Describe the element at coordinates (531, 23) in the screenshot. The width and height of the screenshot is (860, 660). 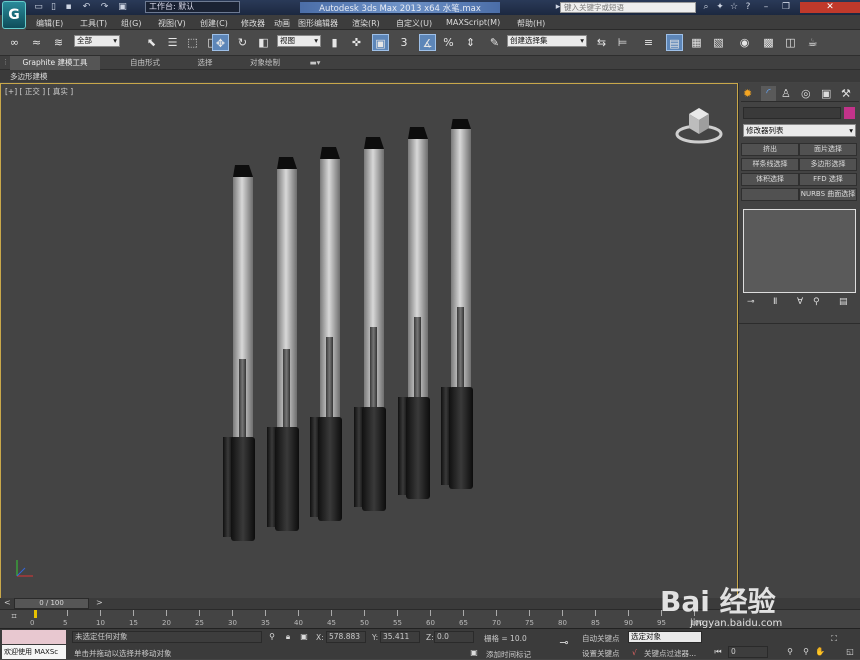
I see `menu-help: 帮助(H)` at that location.